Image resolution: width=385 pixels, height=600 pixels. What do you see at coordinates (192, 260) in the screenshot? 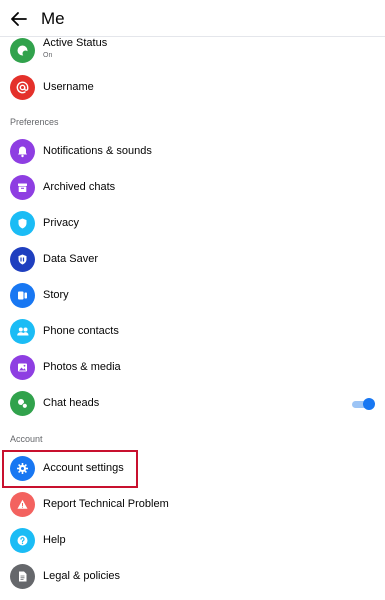
I see `settings-item-data-saver: Data Saver` at bounding box center [192, 260].